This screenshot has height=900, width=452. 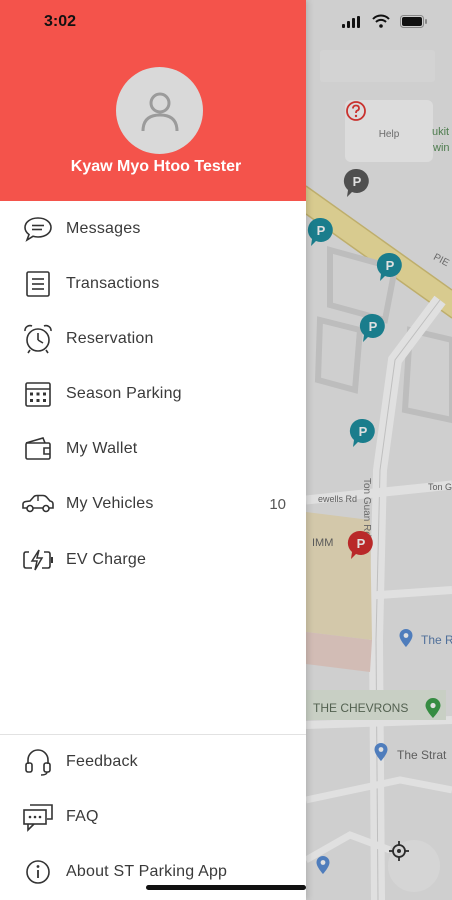 What do you see at coordinates (113, 283) in the screenshot?
I see `menu-label: Transactions` at bounding box center [113, 283].